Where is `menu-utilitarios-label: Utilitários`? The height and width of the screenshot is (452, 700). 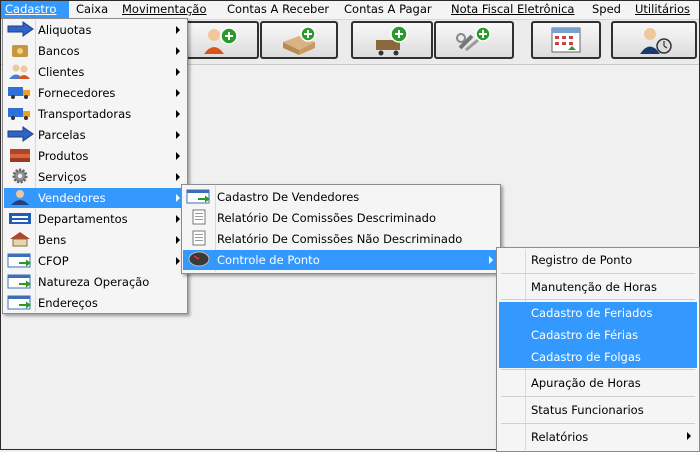
menu-utilitarios-label: Utilitários is located at coordinates (663, 9).